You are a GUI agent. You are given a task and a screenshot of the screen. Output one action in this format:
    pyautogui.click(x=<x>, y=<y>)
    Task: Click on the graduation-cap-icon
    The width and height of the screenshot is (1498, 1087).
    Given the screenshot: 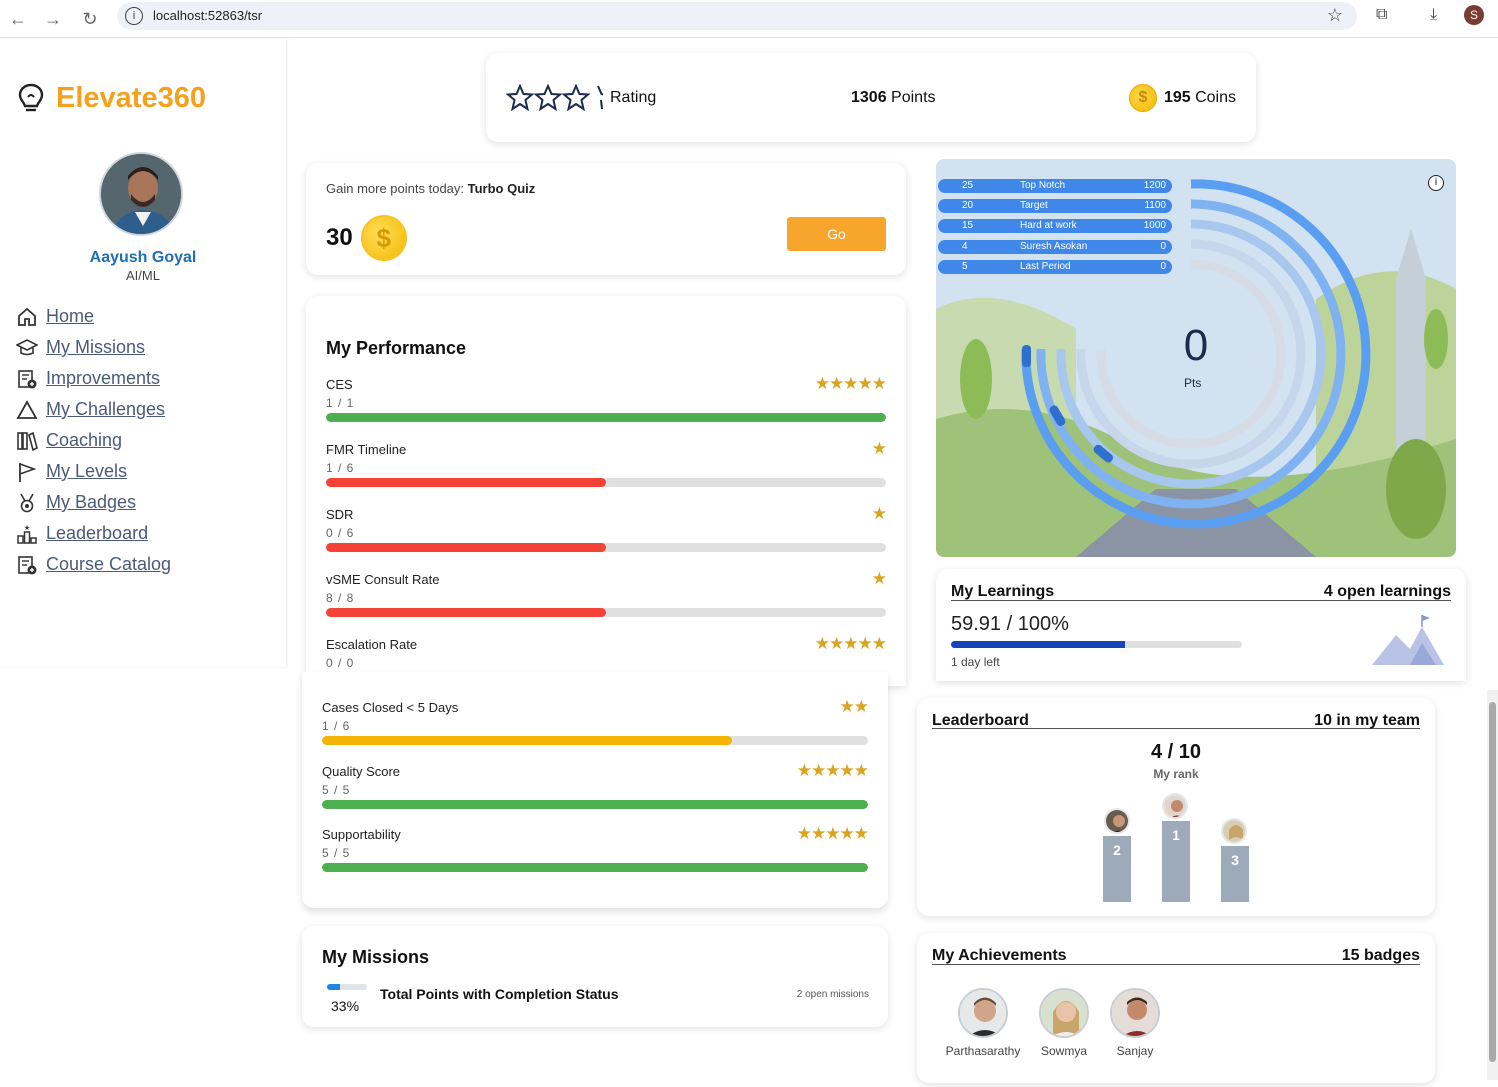 What is the action you would take?
    pyautogui.click(x=27, y=346)
    